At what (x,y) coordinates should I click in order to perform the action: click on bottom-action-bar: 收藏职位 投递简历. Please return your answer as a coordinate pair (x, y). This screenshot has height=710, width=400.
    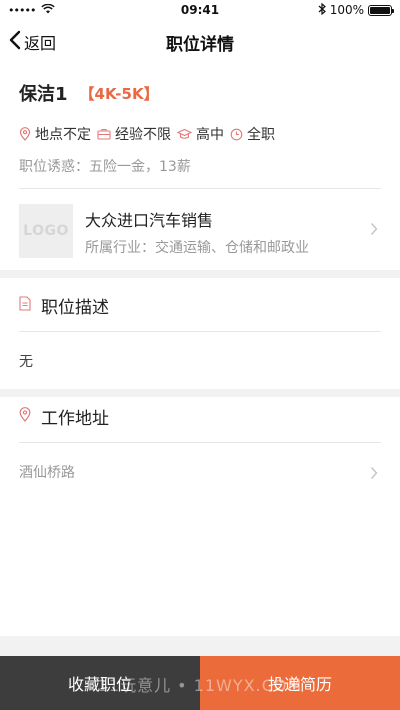
    Looking at the image, I should click on (200, 683).